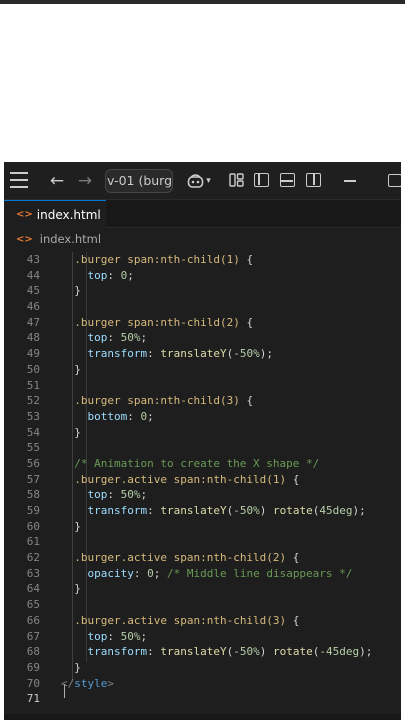  I want to click on breadcrumb-file-label: index.html, so click(70, 239).